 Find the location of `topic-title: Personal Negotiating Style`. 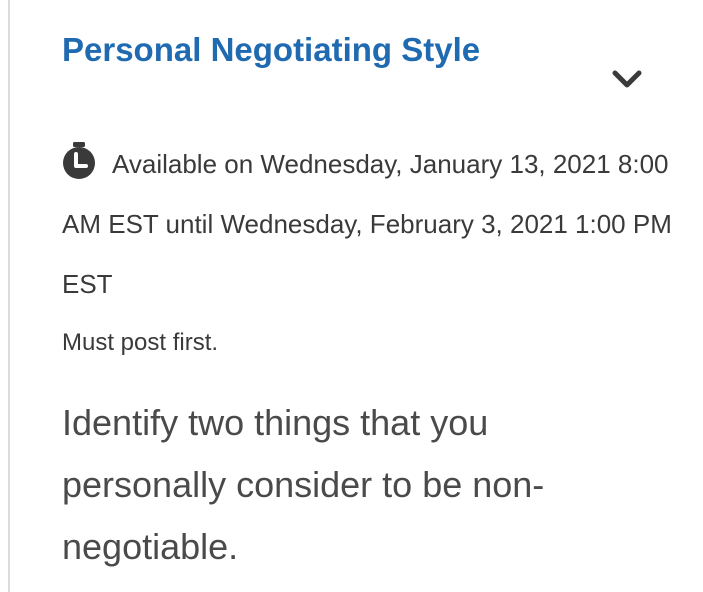

topic-title: Personal Negotiating Style is located at coordinates (271, 50).